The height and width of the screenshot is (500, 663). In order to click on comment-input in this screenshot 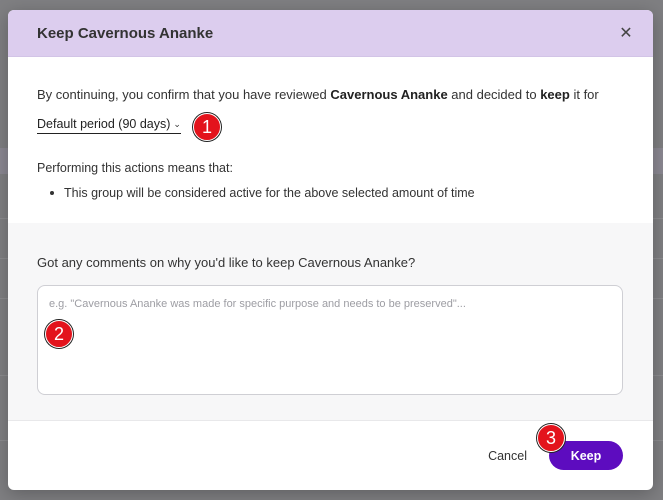, I will do `click(330, 340)`.